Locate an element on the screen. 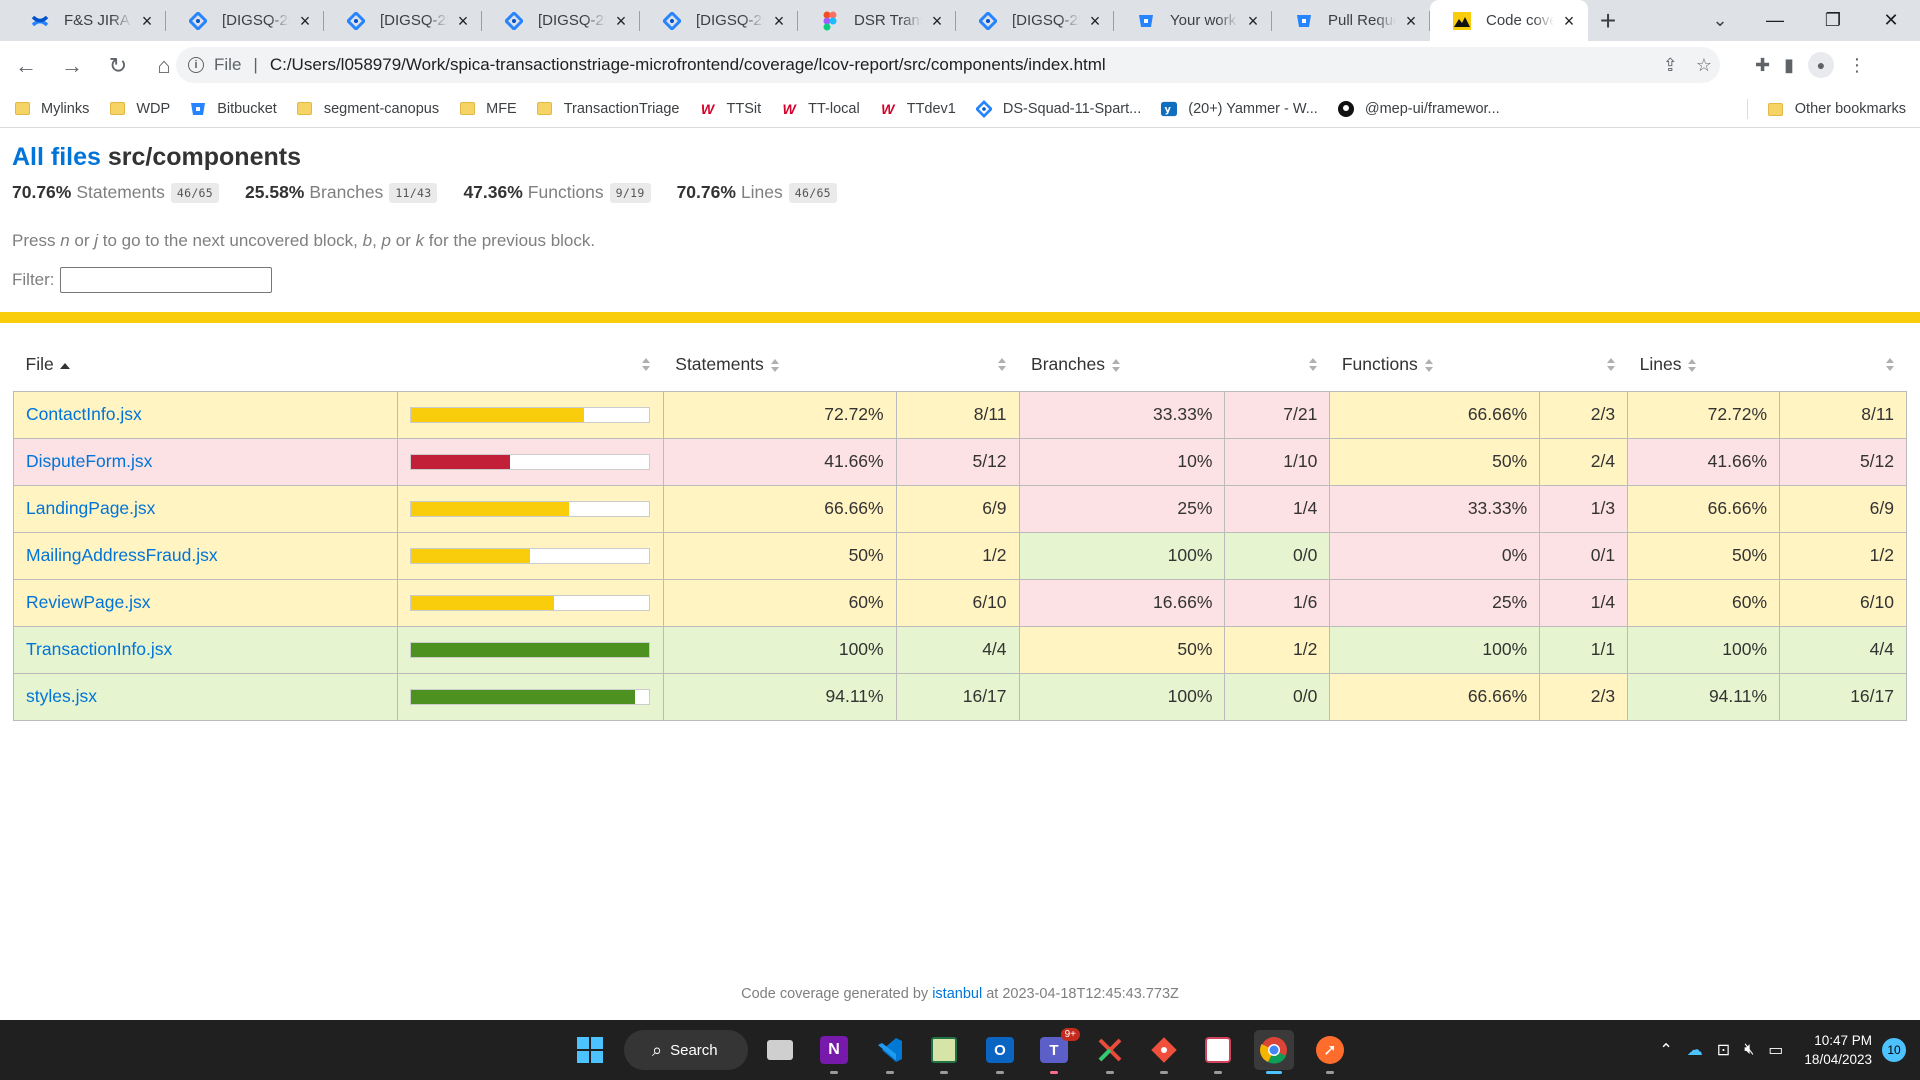 This screenshot has width=1920, height=1080. bookmark-item-4: MFE is located at coordinates (488, 109).